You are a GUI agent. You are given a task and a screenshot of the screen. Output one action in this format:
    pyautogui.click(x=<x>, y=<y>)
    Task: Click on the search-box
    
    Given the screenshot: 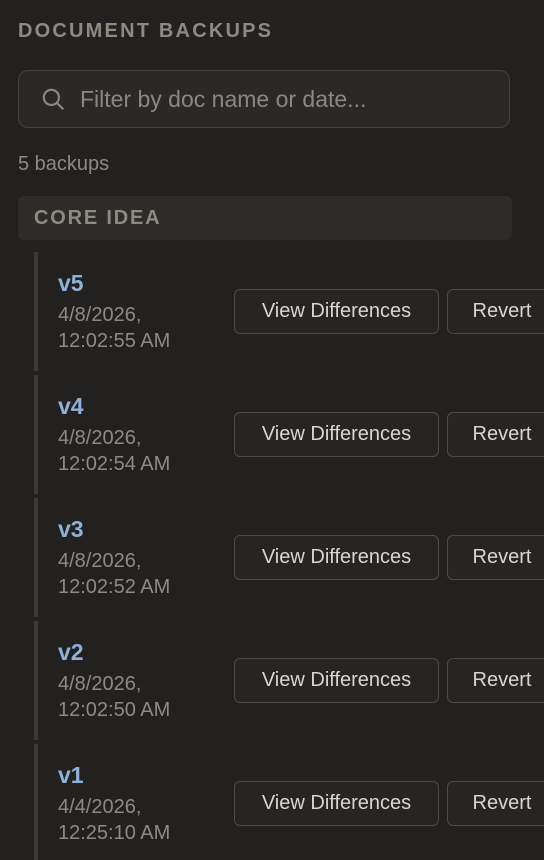 What is the action you would take?
    pyautogui.click(x=264, y=99)
    